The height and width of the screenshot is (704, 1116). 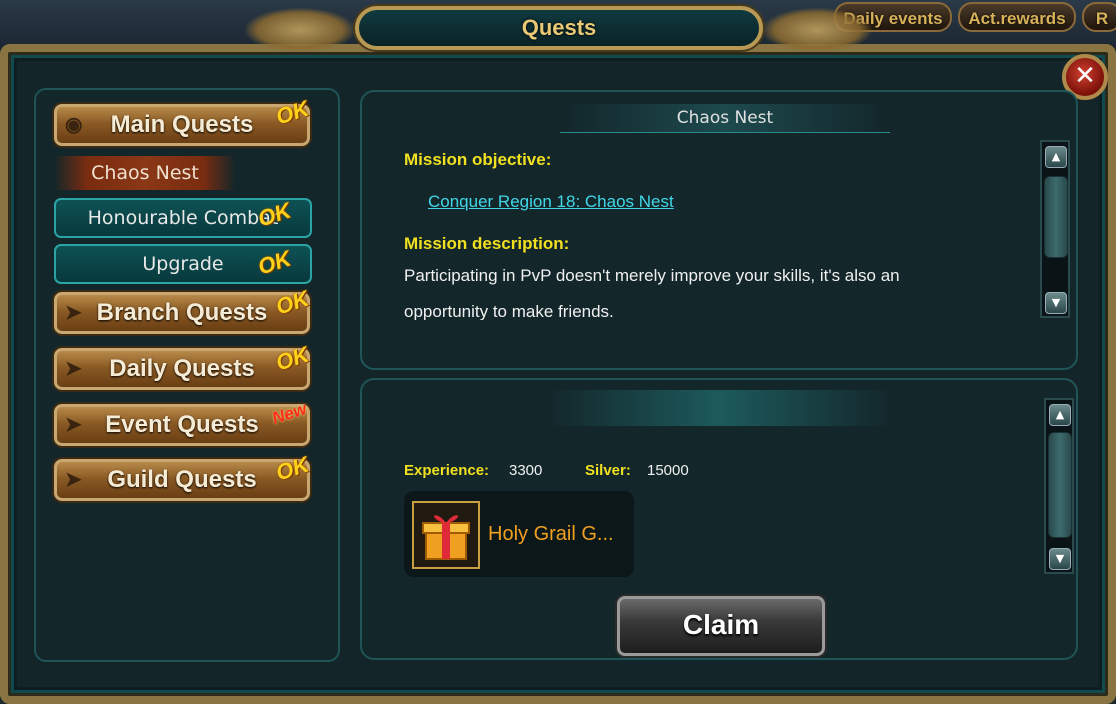 What do you see at coordinates (300, 30) in the screenshot?
I see `ornament-left-icon` at bounding box center [300, 30].